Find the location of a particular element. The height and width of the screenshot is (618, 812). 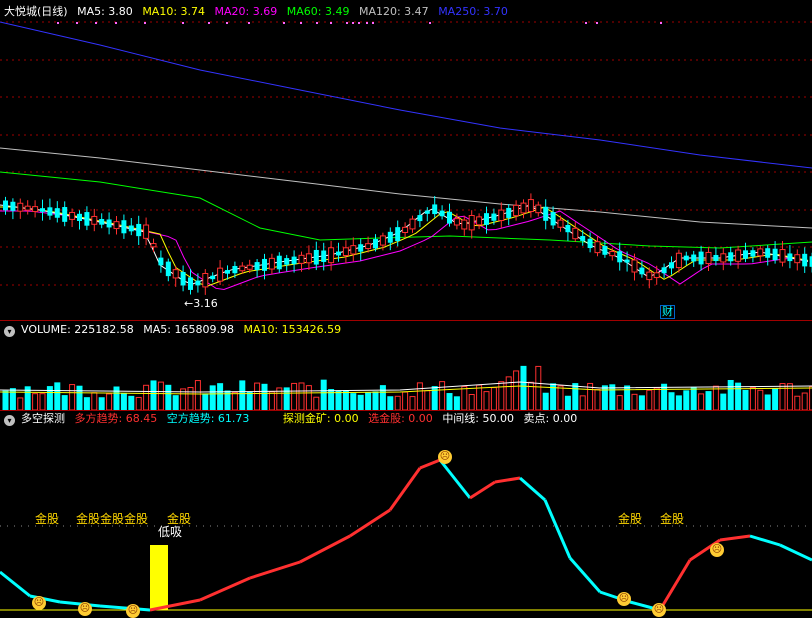

ma5-line is located at coordinates (404, 244).